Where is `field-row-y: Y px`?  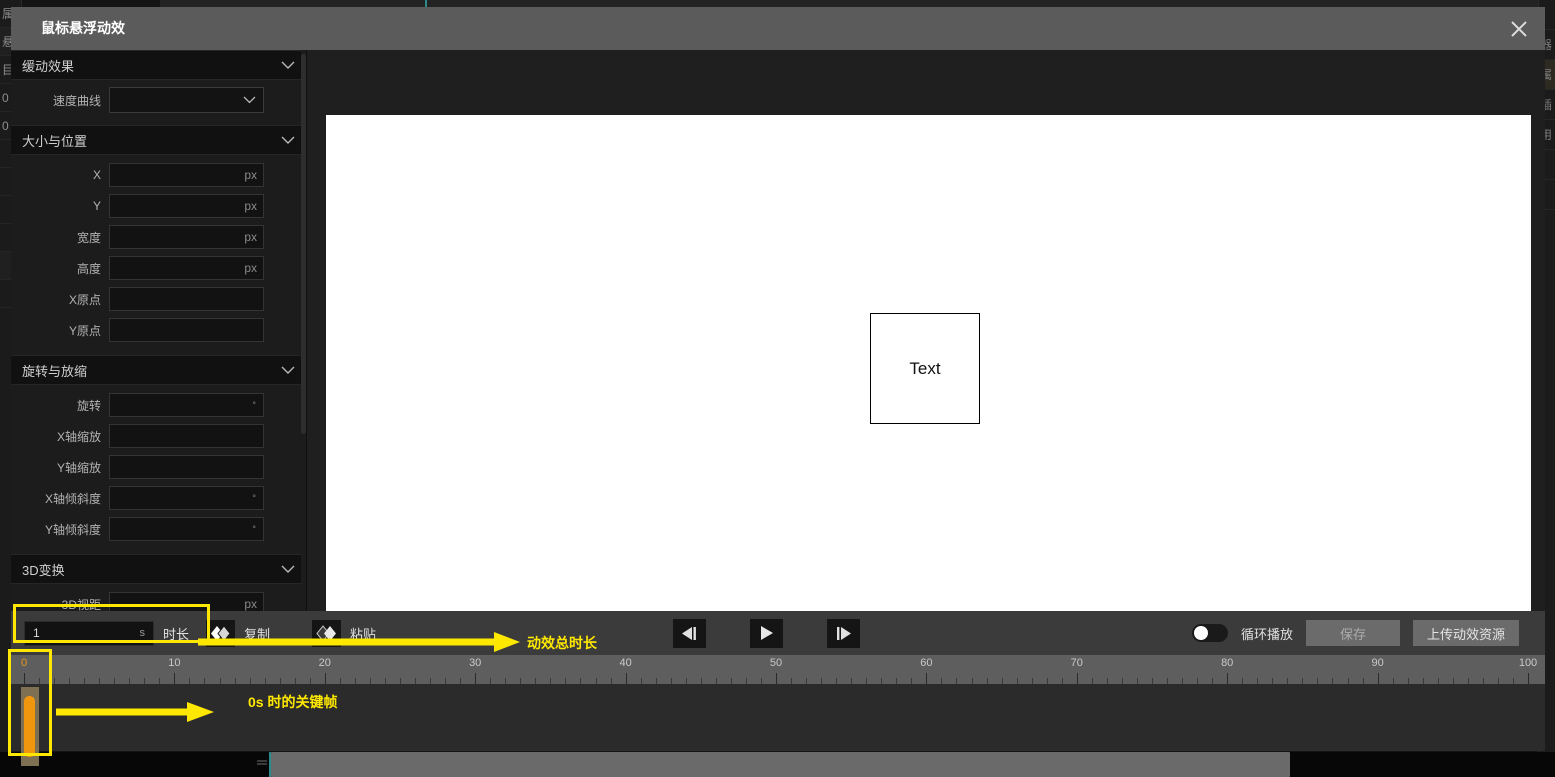 field-row-y: Y px is located at coordinates (158, 206).